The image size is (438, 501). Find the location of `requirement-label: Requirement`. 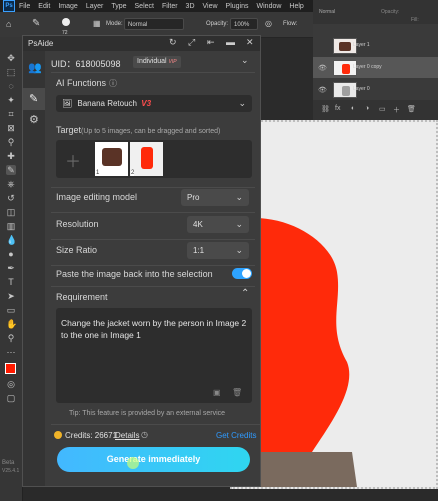

requirement-label: Requirement is located at coordinates (82, 297).